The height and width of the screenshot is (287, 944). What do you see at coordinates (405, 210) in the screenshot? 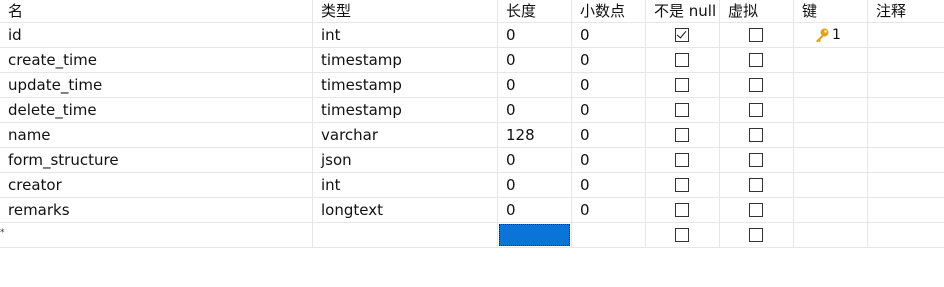
I see `field-type-cell: longtext` at bounding box center [405, 210].